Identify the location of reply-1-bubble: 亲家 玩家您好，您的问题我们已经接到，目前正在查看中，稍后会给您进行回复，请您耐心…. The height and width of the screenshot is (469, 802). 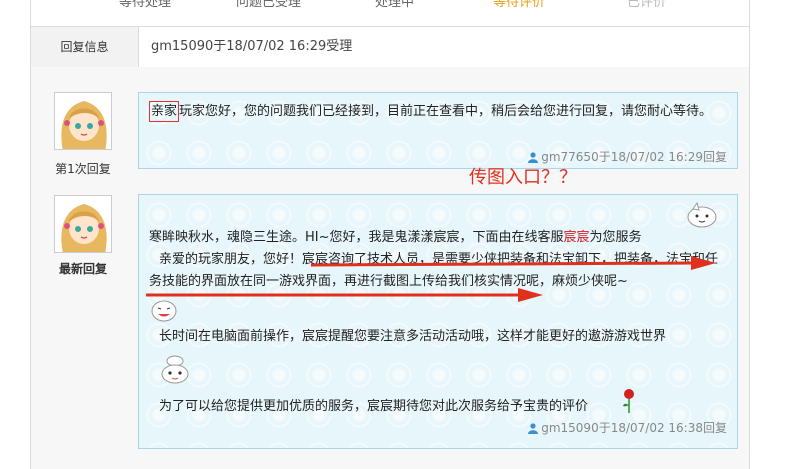
(438, 130).